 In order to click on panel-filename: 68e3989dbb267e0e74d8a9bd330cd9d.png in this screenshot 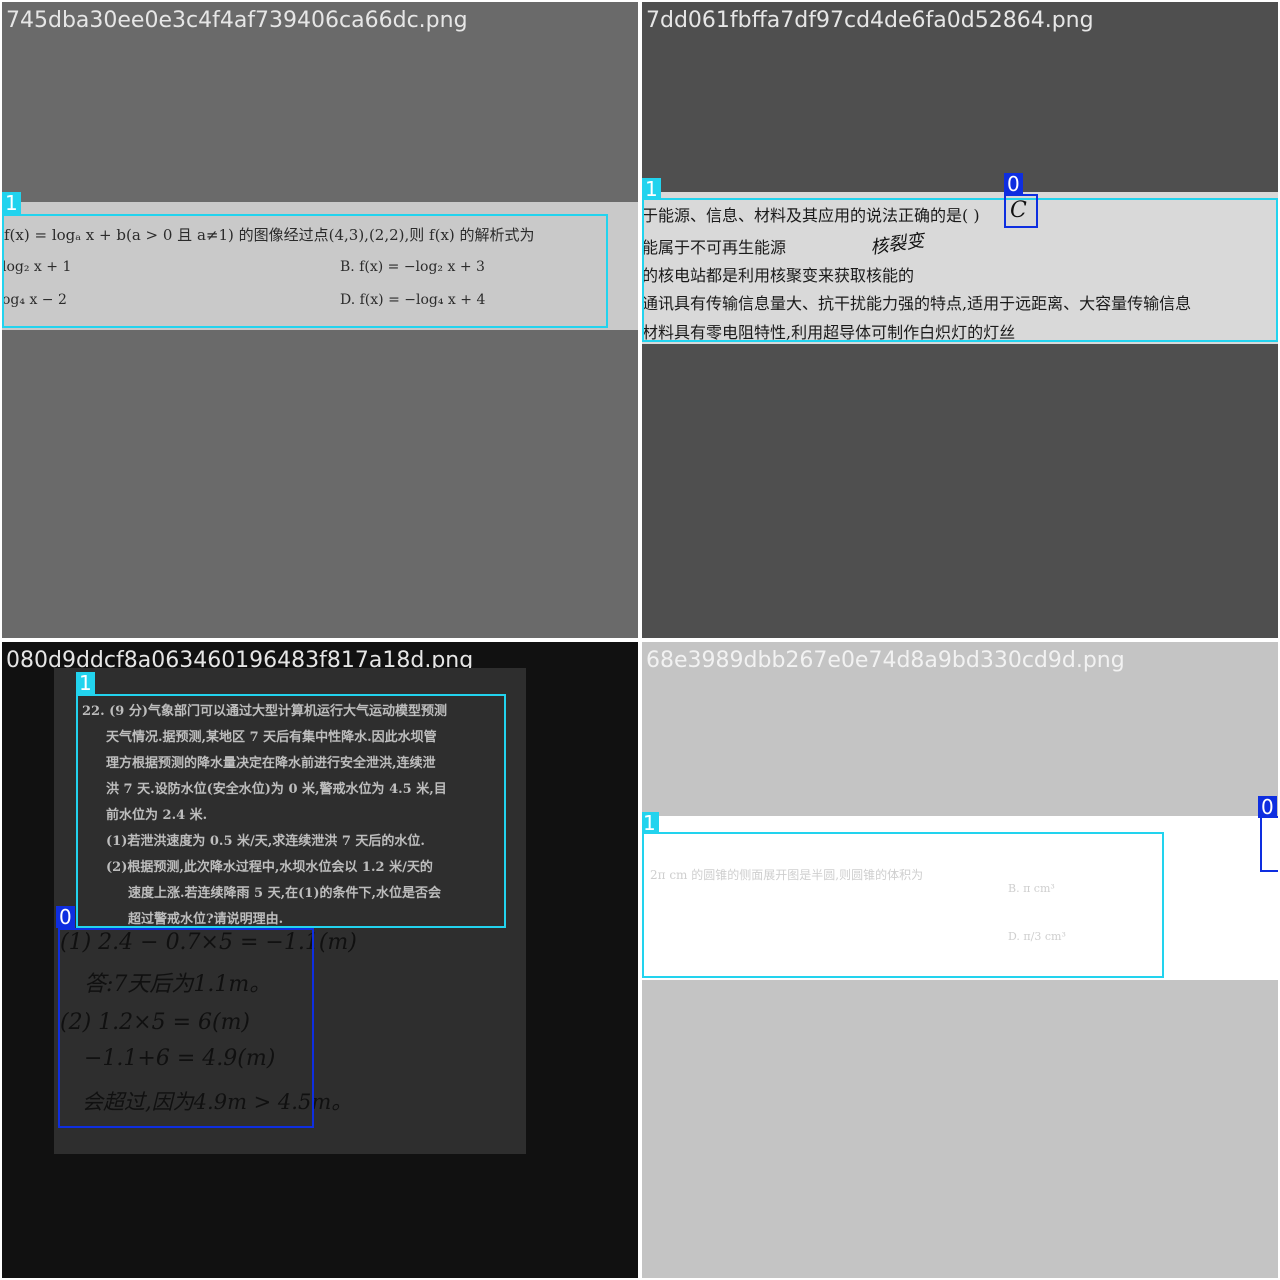, I will do `click(885, 660)`.